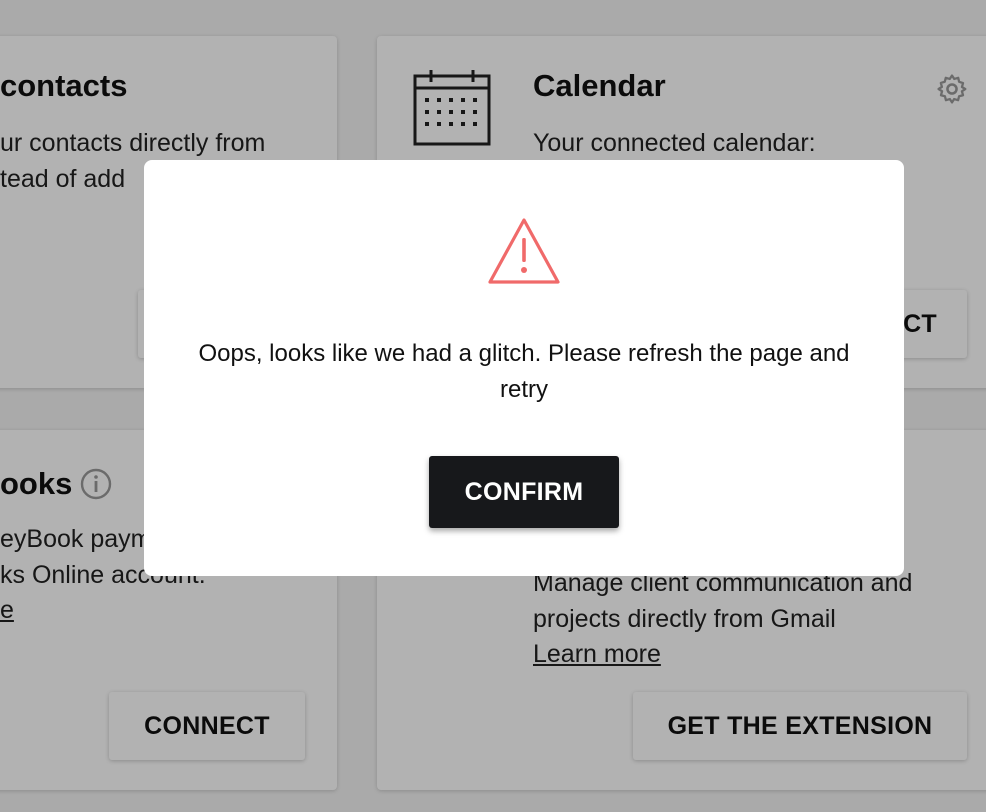  Describe the element at coordinates (524, 492) in the screenshot. I see `confirm-button: CONFIRM` at that location.